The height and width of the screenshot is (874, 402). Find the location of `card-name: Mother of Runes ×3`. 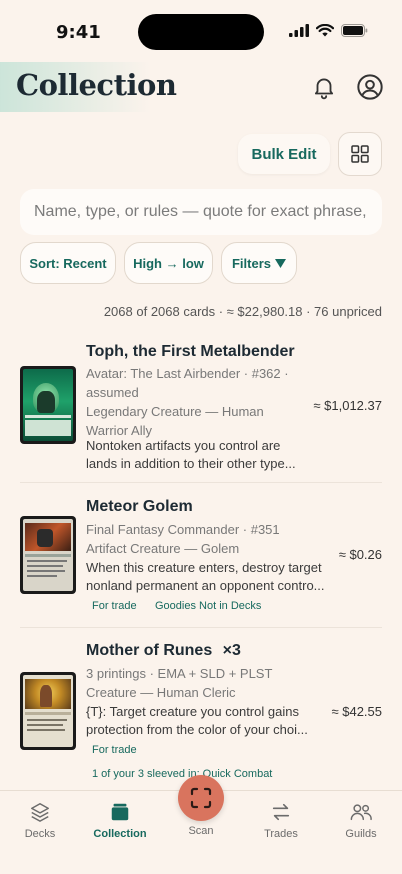

card-name: Mother of Runes ×3 is located at coordinates (163, 651).